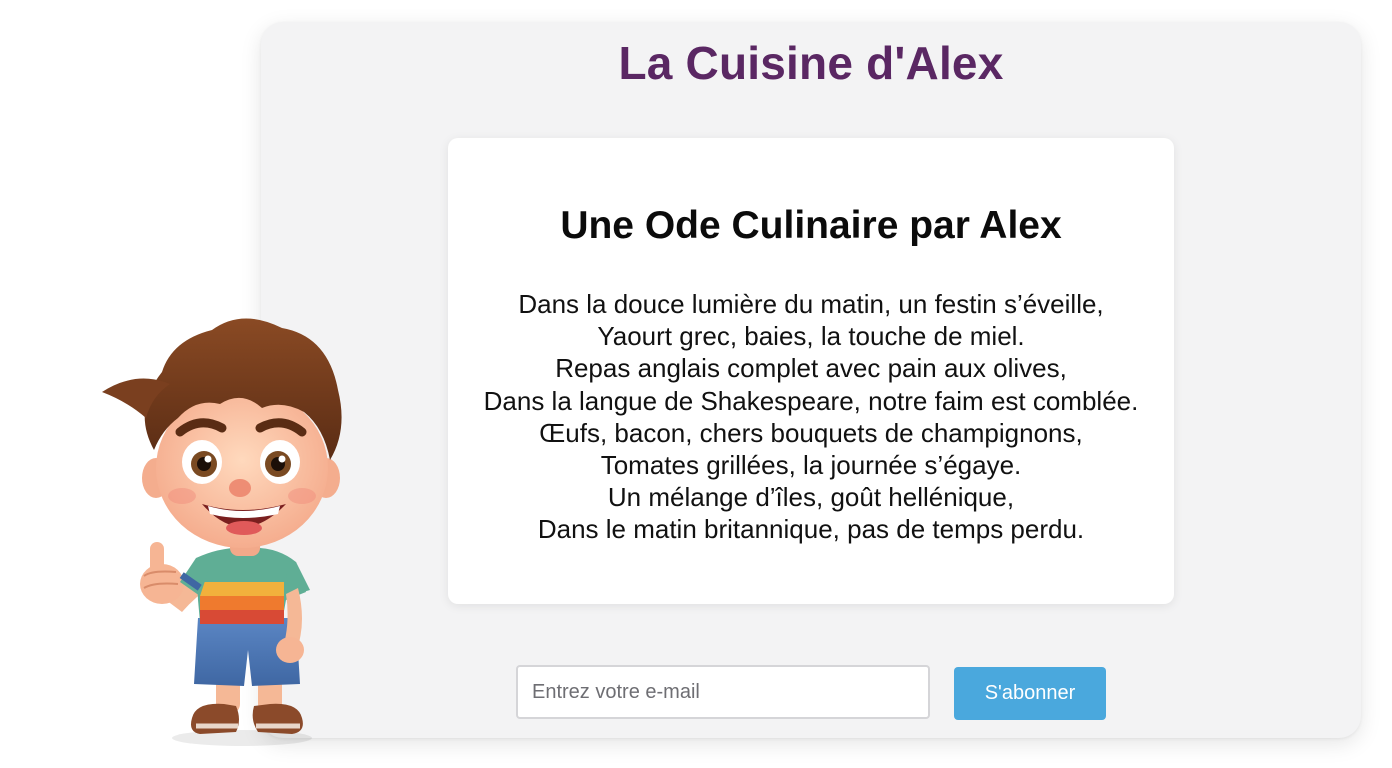  I want to click on subscribe-button: S'abonner, so click(1030, 693).